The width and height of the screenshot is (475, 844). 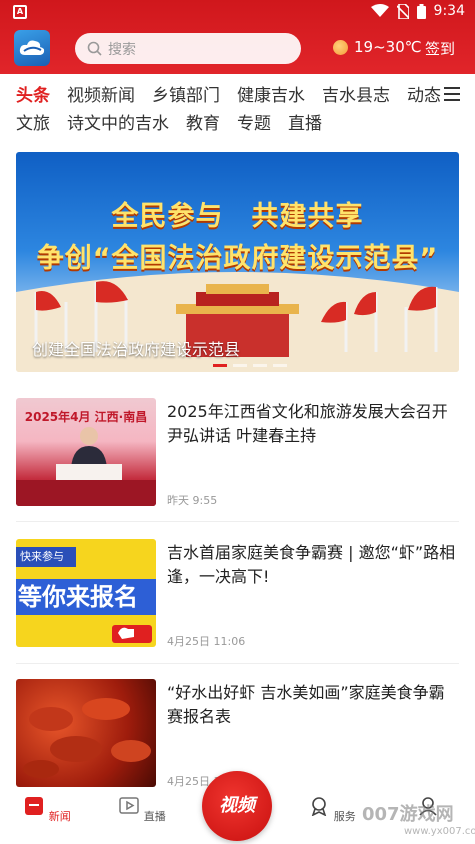 What do you see at coordinates (452, 94) in the screenshot?
I see `channel-menu-icon` at bounding box center [452, 94].